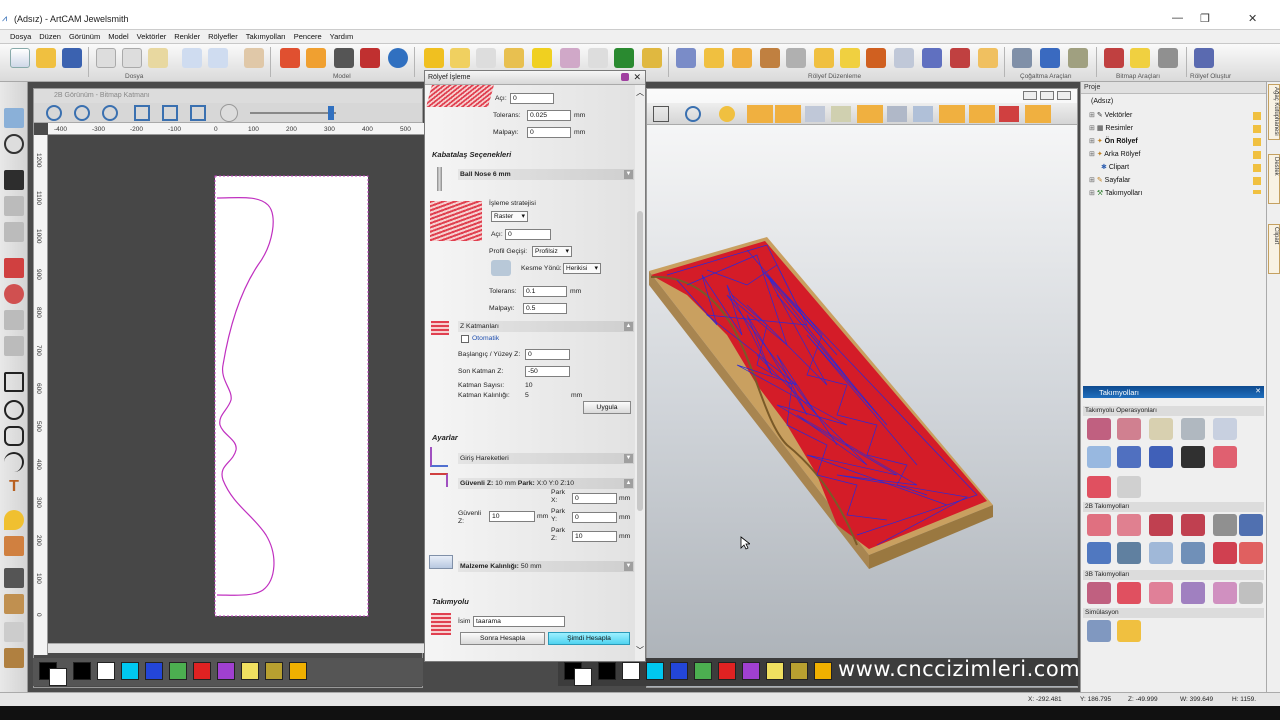 Image resolution: width=1280 pixels, height=720 pixels. I want to click on swatch-white-secondary, so click(583, 677).